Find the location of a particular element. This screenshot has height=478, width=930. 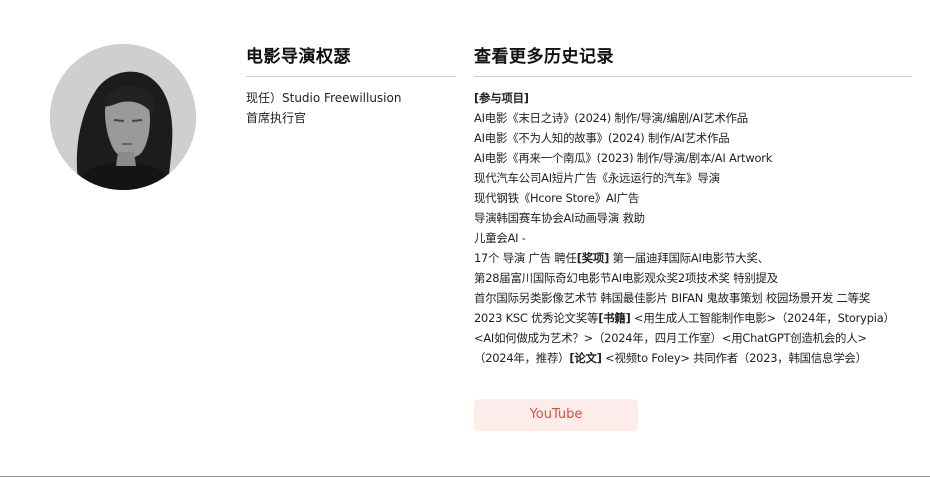

history-text: <视频to Foley> 共同作者（2023，韩国信息学会） is located at coordinates (734, 358).